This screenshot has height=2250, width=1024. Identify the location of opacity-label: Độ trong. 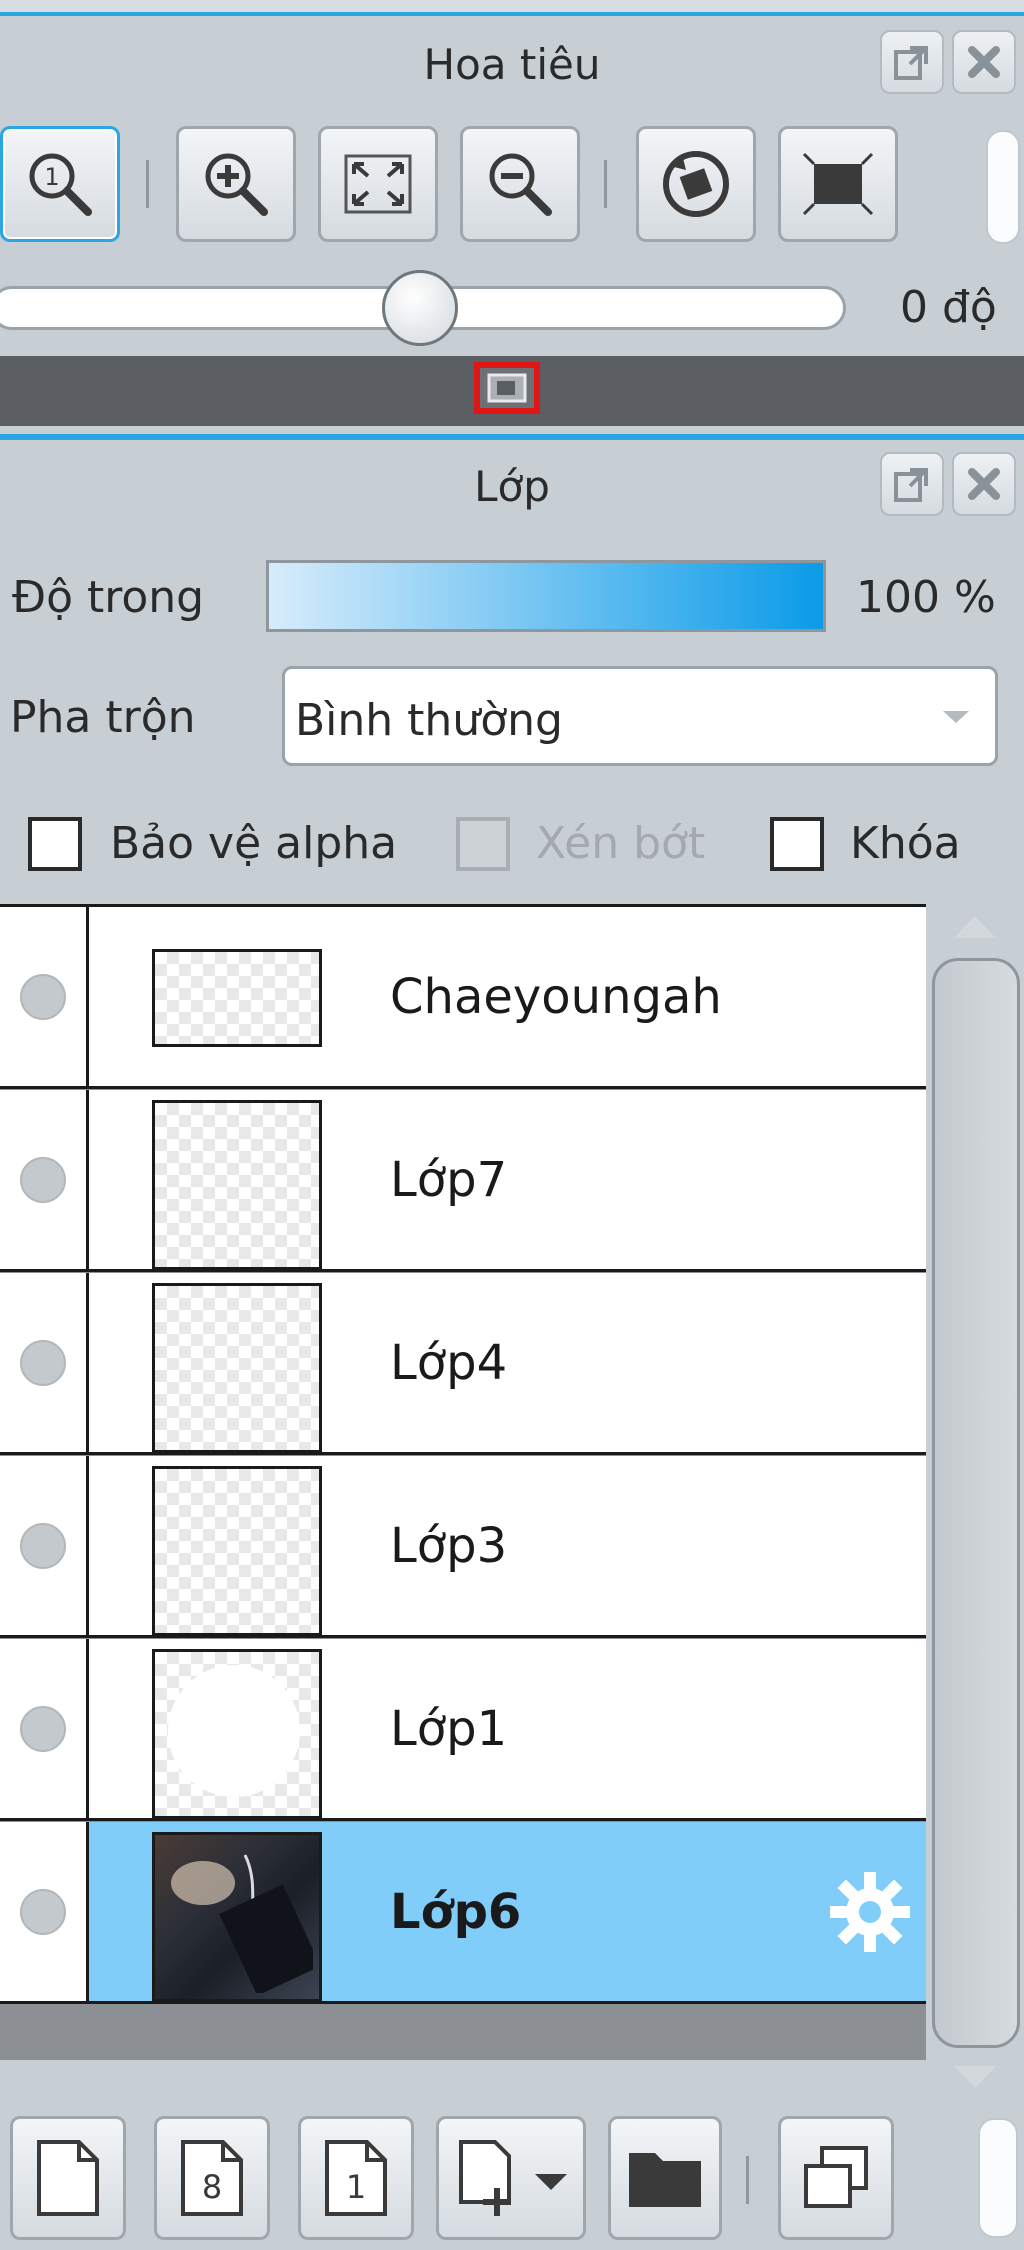
(108, 597).